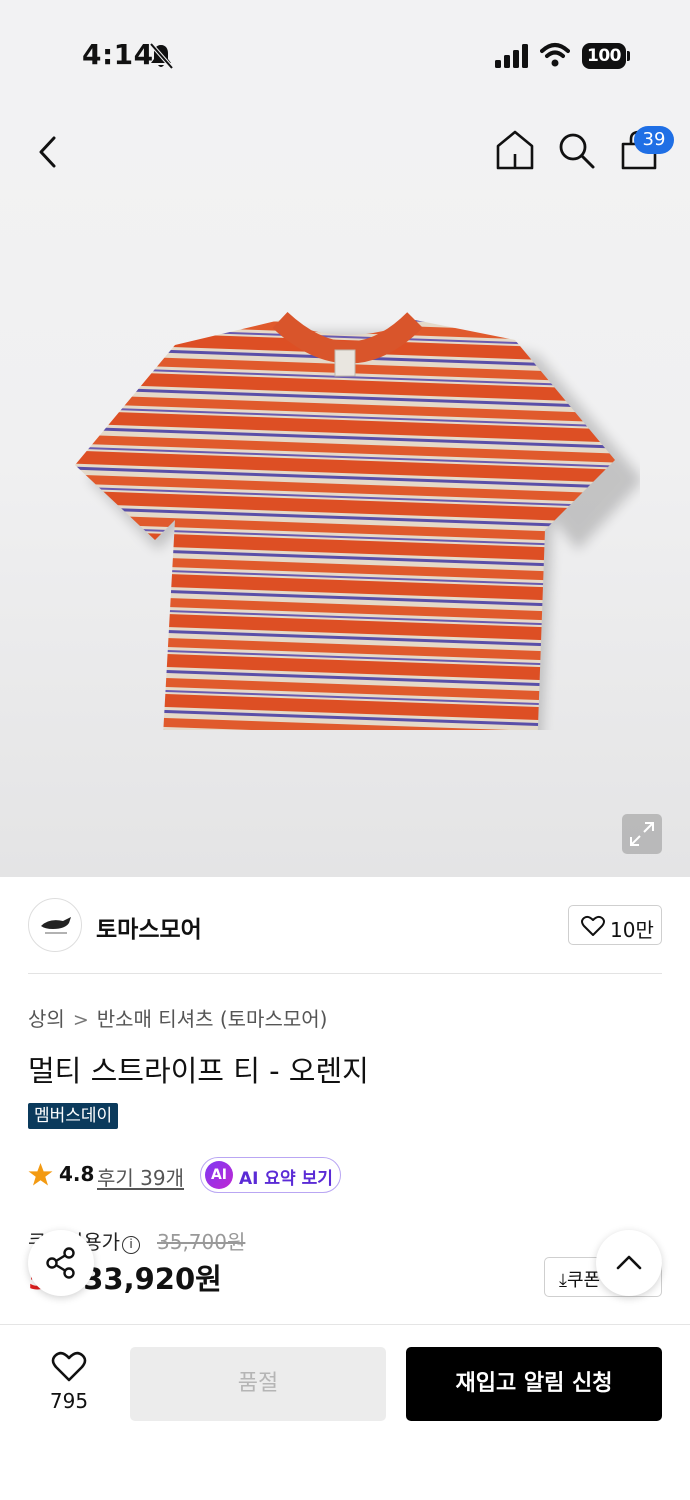 The height and width of the screenshot is (1500, 690). Describe the element at coordinates (654, 140) in the screenshot. I see `cart-count-badge: 39` at that location.